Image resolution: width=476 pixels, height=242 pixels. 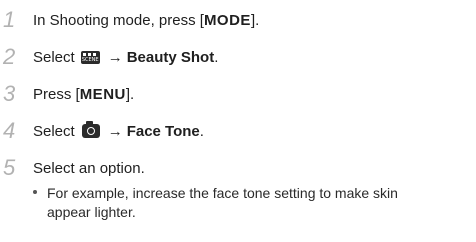 I want to click on step-number: 2, so click(x=9, y=56).